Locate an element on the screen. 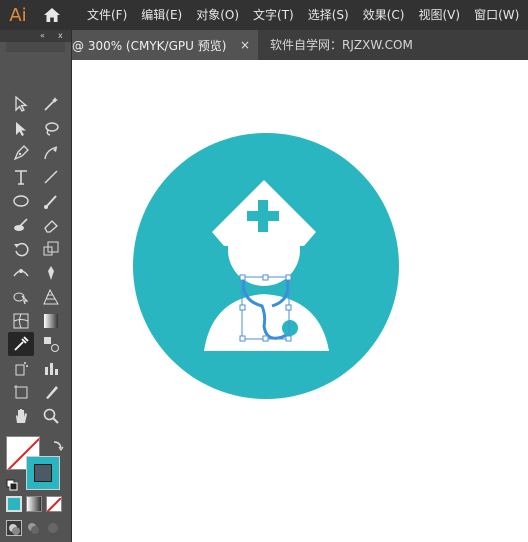 The image size is (528, 542). fill-stroke-area is located at coordinates (36, 462).